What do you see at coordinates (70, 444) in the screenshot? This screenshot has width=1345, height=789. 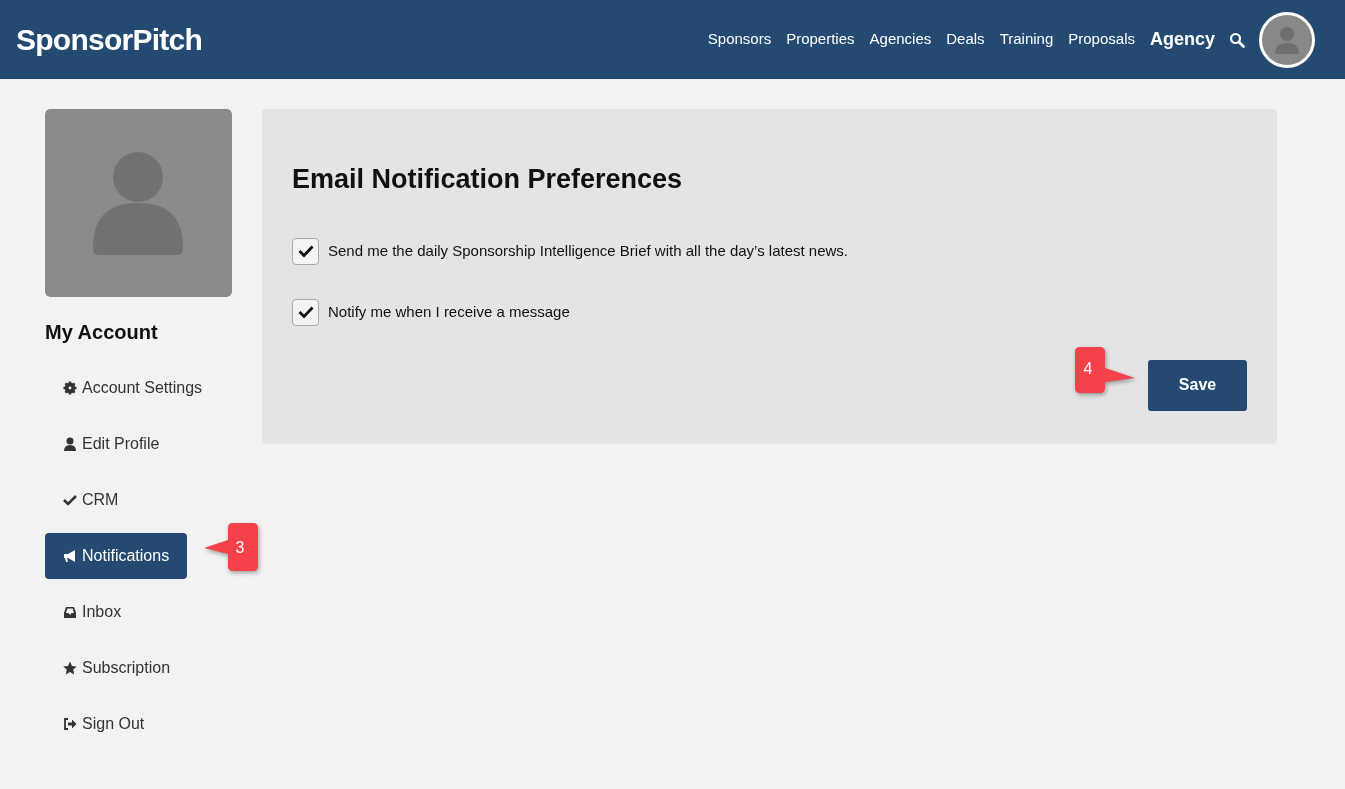 I see `person-icon` at bounding box center [70, 444].